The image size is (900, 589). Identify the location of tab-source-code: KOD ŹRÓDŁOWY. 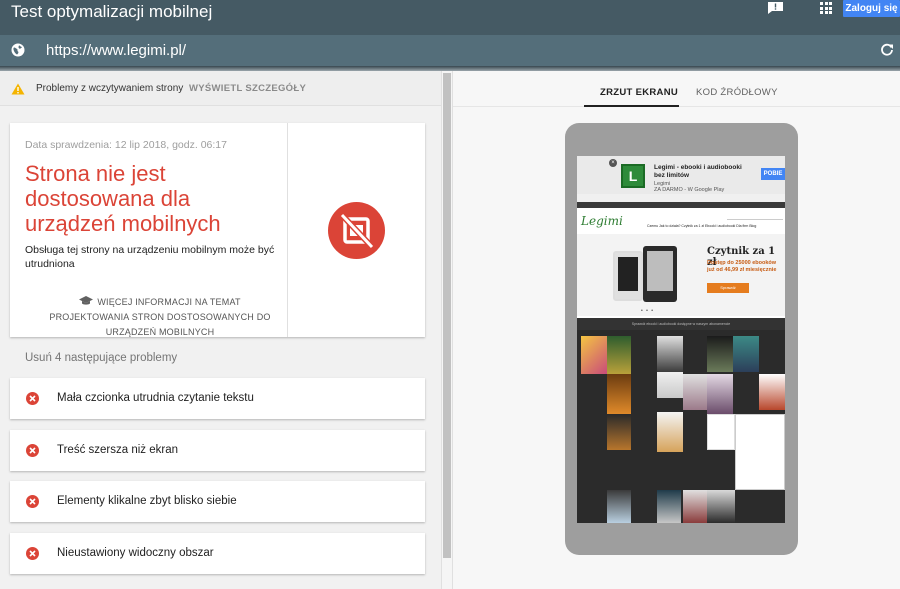
(737, 92).